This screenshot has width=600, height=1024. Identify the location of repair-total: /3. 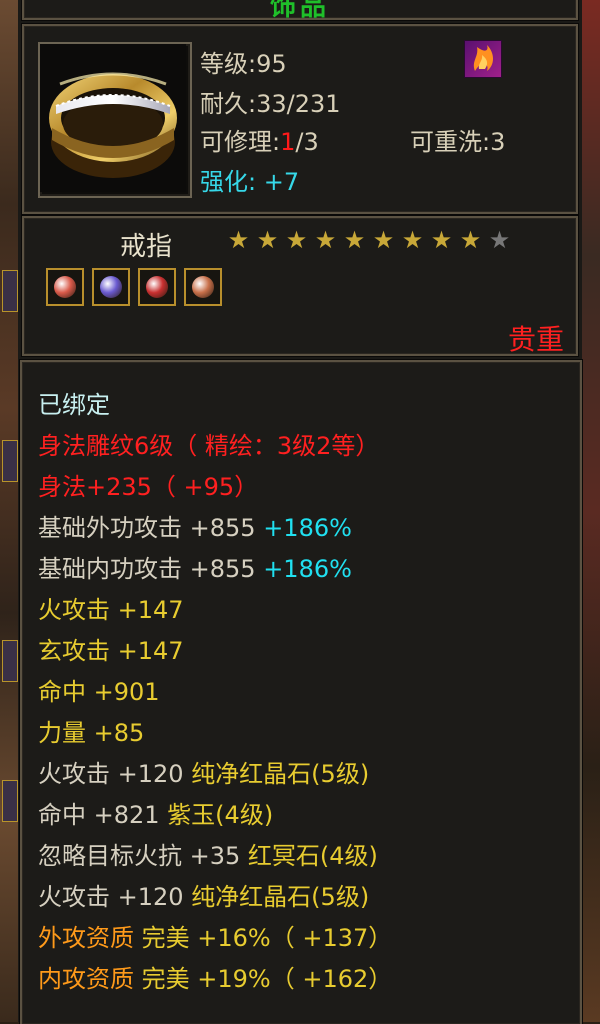
(307, 142).